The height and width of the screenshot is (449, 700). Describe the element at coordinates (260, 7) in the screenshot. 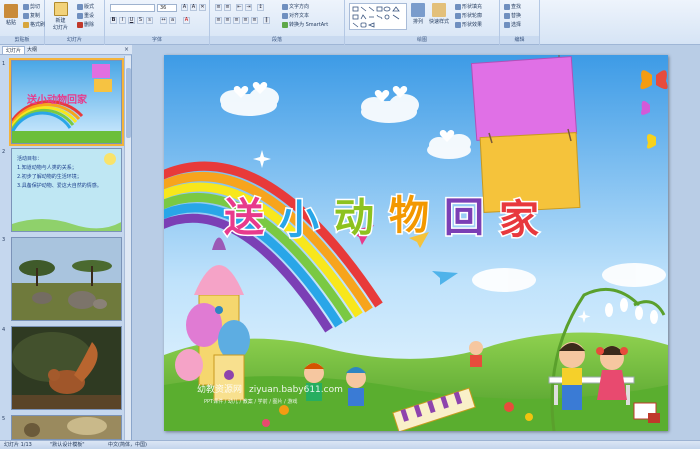

I see `line-spacing-button: ↕` at that location.